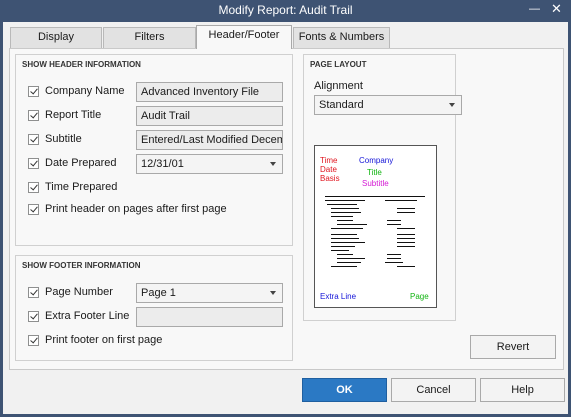 This screenshot has width=571, height=417. I want to click on alignment-label: Alignment, so click(338, 86).